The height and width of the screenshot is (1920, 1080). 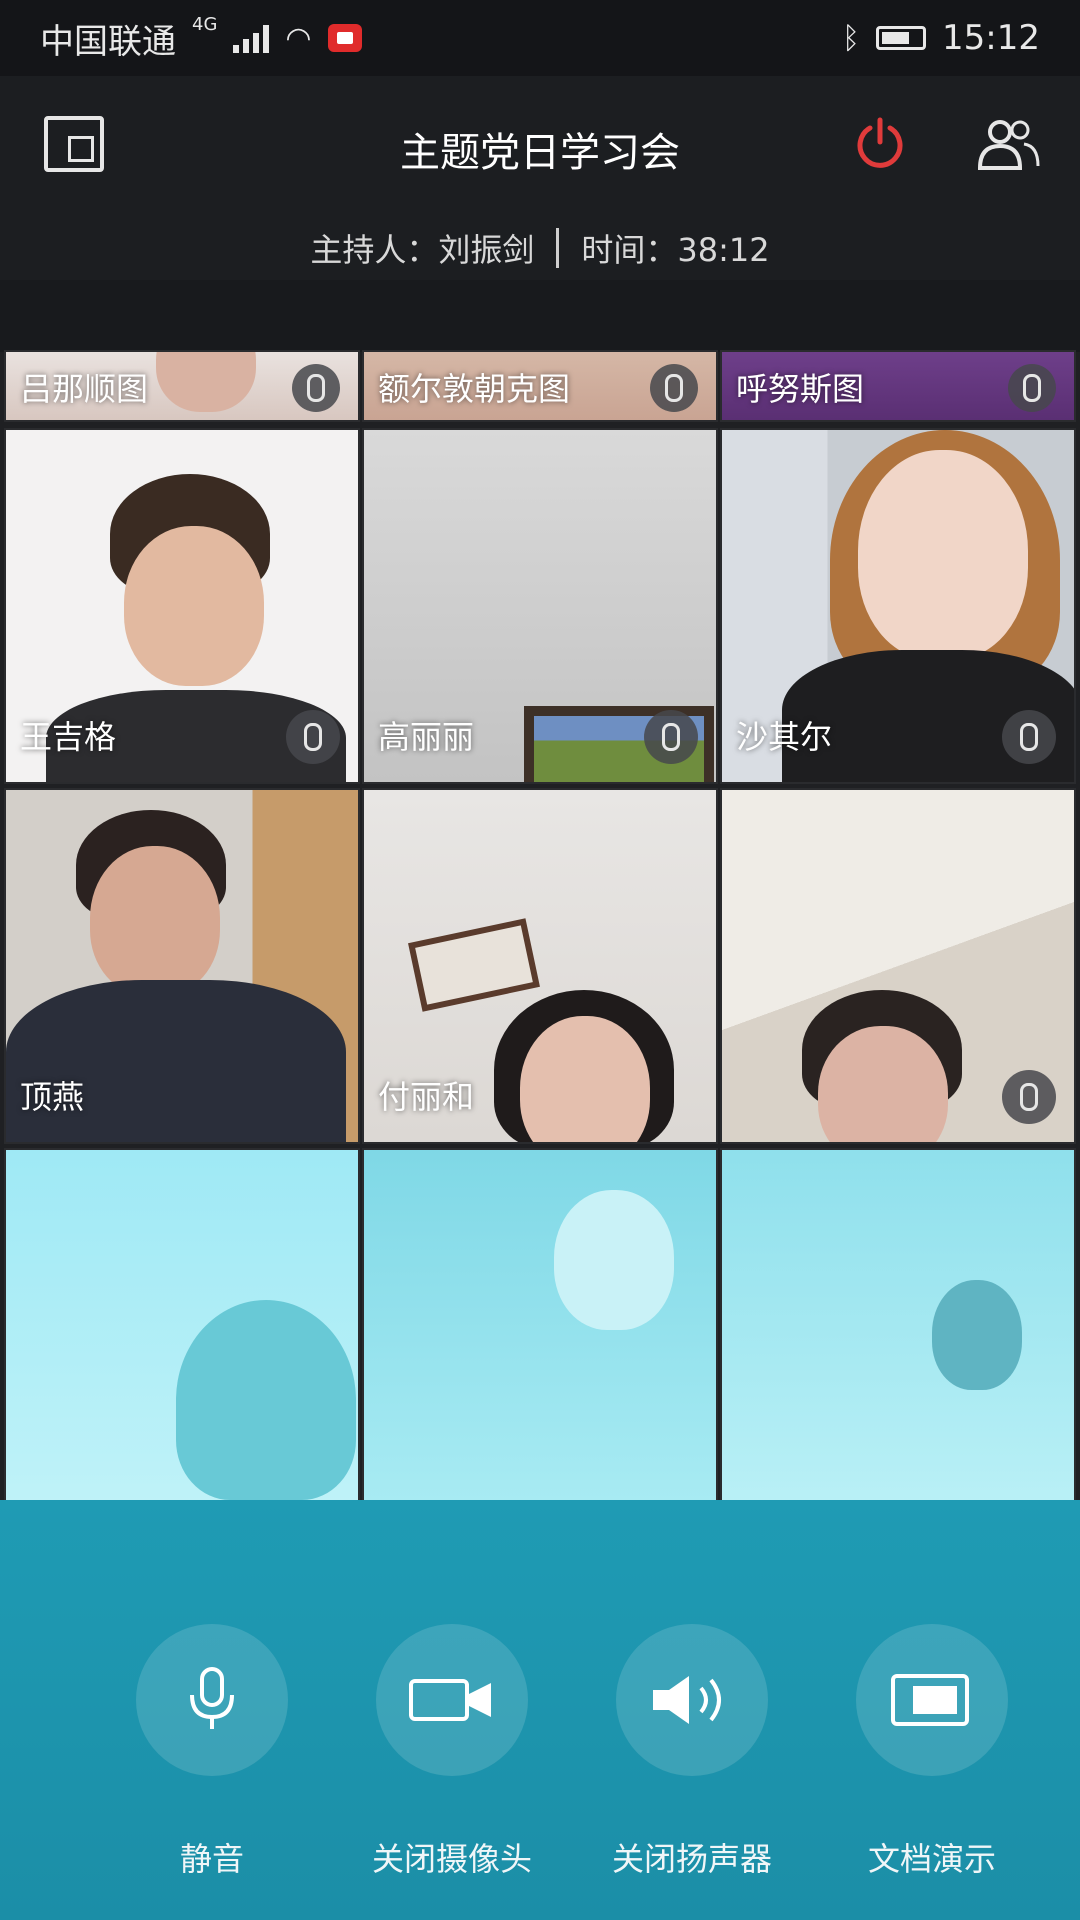 I want to click on host-info: 主持人：刘振剑, so click(x=422, y=248).